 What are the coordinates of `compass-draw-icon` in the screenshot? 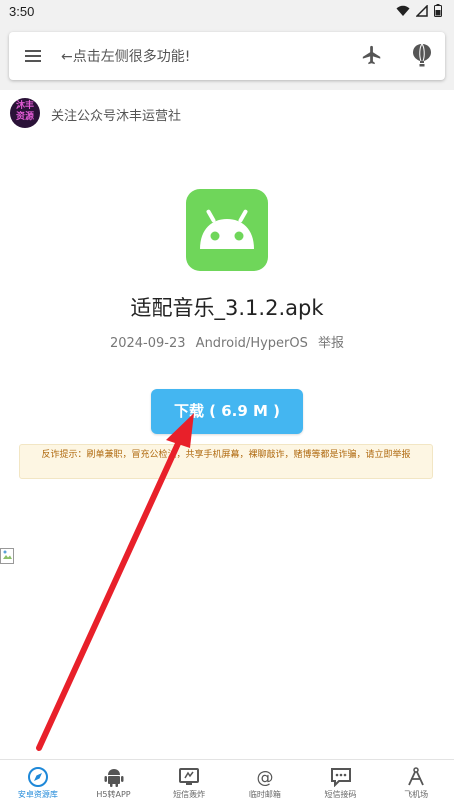 It's located at (416, 776).